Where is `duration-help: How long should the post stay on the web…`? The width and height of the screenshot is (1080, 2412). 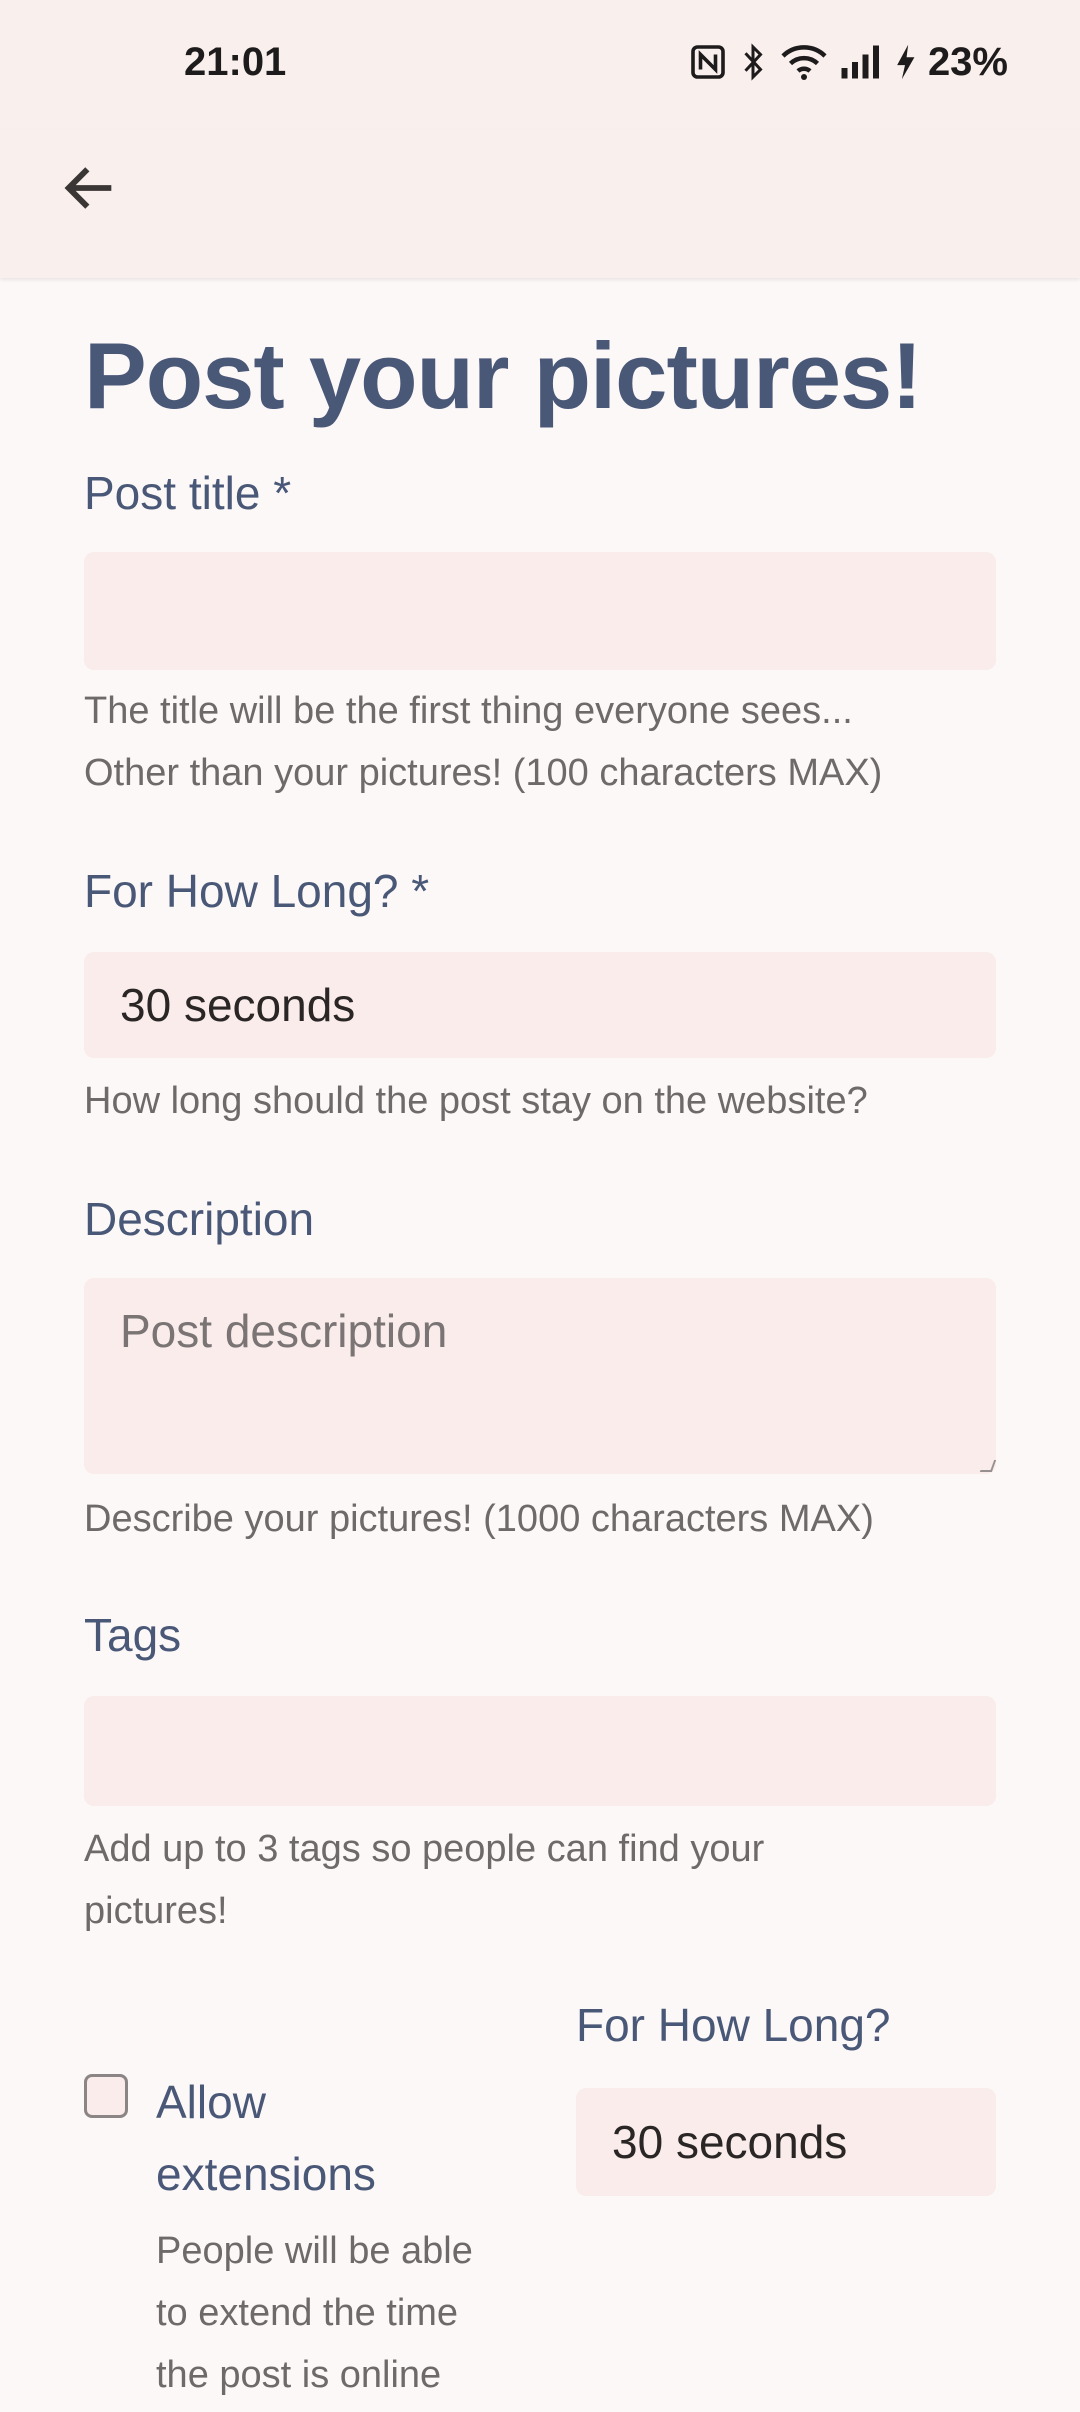
duration-help: How long should the post stay on the web… is located at coordinates (476, 1101).